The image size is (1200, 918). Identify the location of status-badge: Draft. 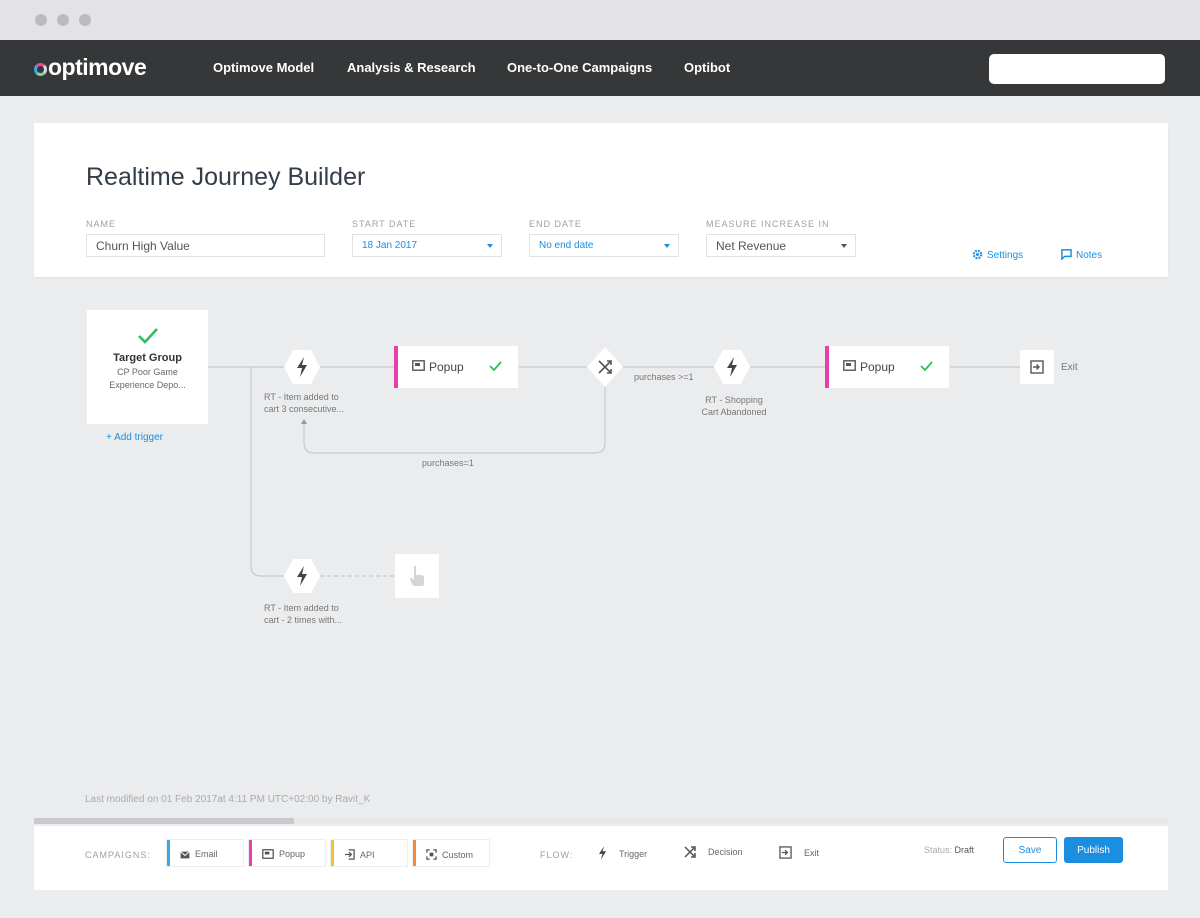
(964, 850).